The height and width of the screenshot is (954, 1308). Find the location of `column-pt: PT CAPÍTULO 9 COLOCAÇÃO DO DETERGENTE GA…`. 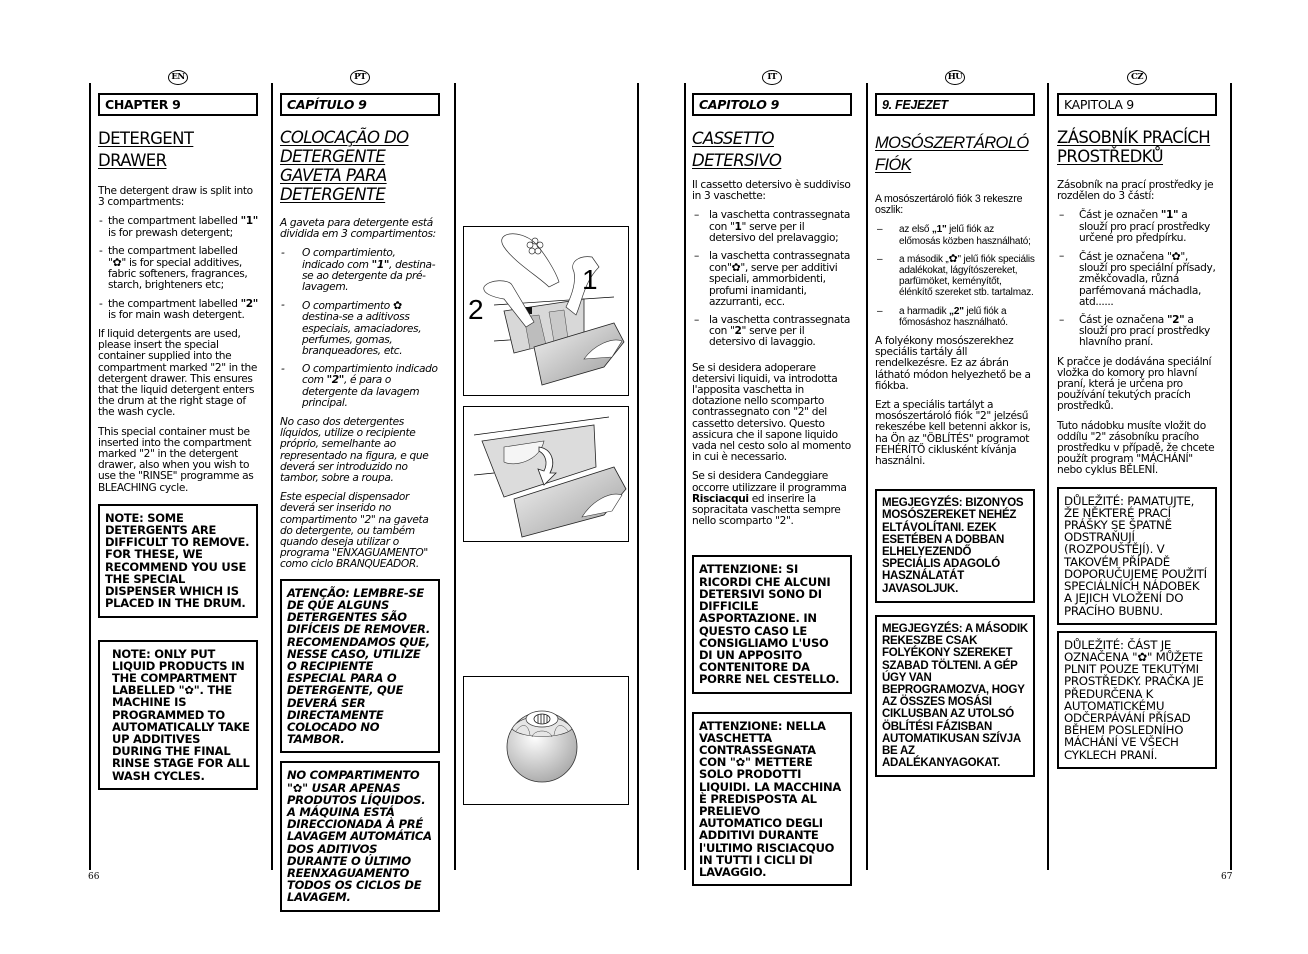

column-pt: PT CAPÍTULO 9 COLOCAÇÃO DO DETERGENTE GA… is located at coordinates (360, 498).